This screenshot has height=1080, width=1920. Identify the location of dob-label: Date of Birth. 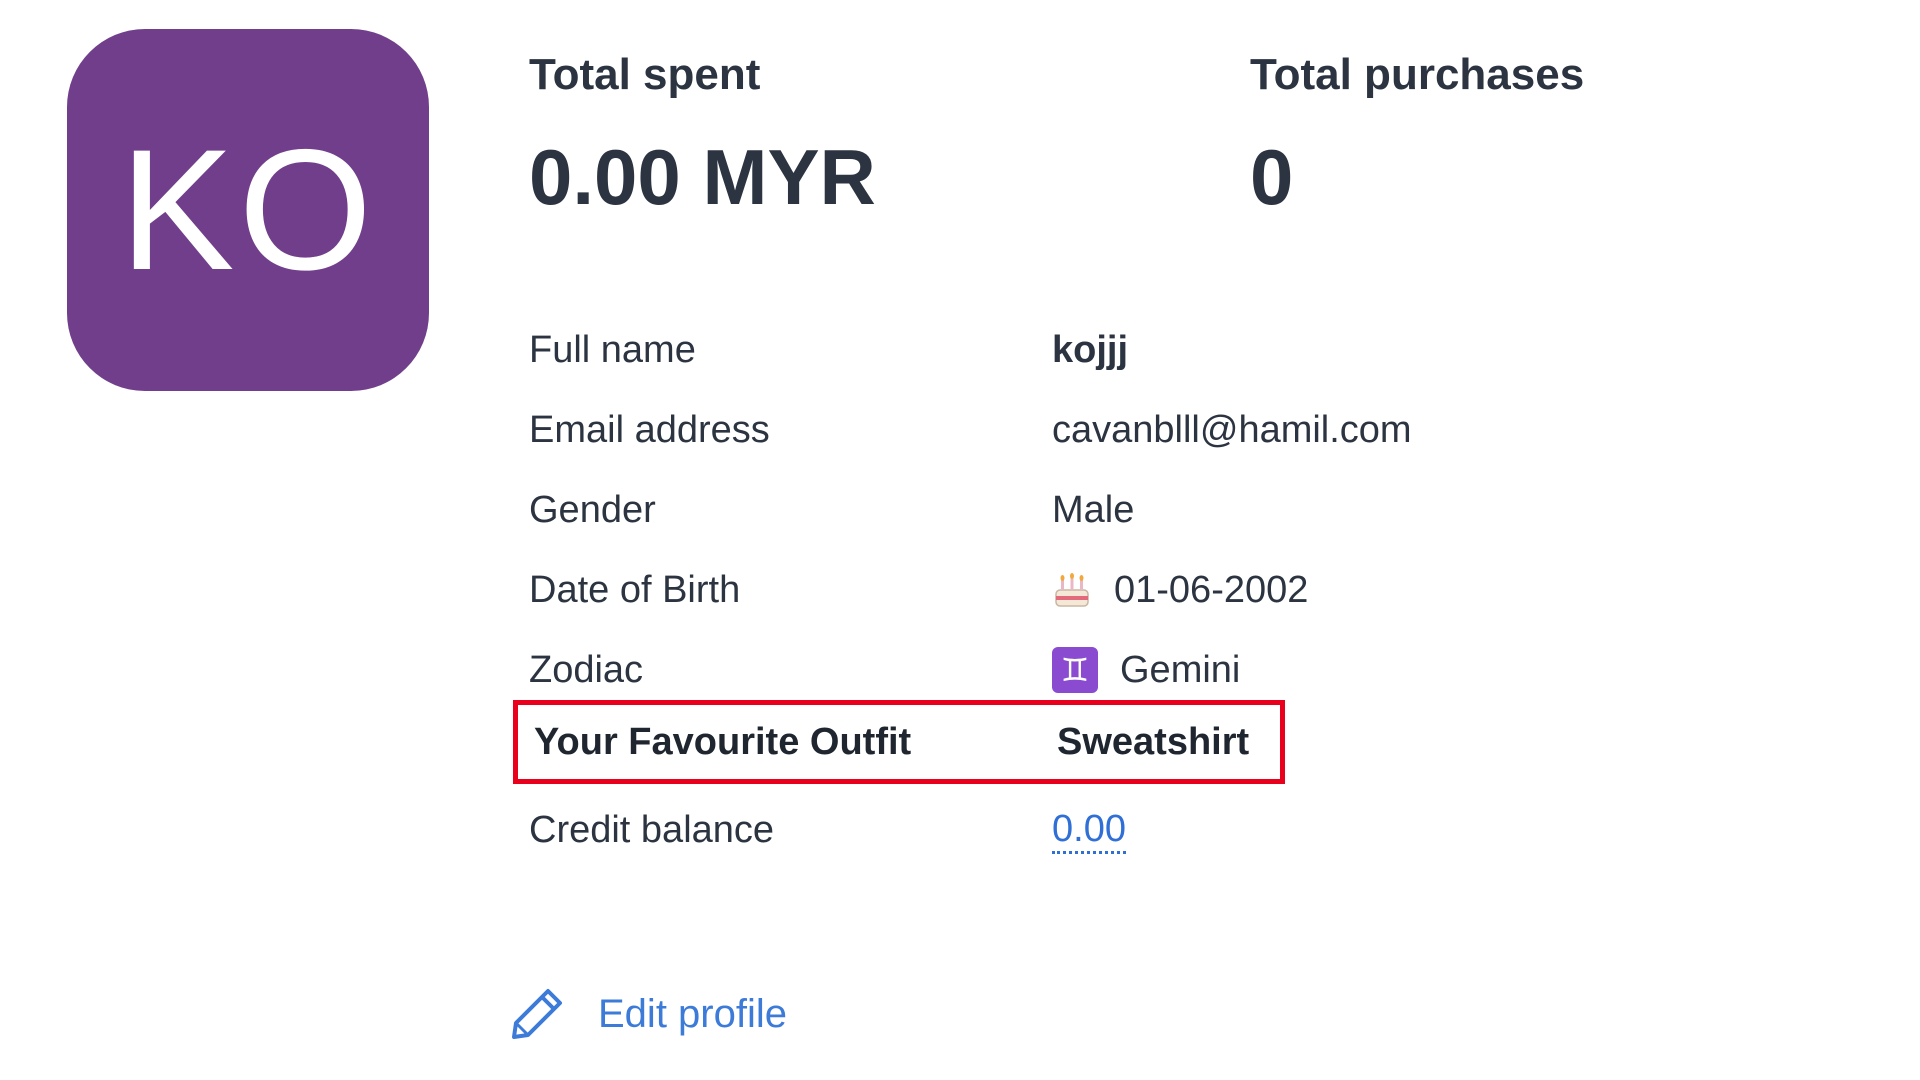
(635, 589).